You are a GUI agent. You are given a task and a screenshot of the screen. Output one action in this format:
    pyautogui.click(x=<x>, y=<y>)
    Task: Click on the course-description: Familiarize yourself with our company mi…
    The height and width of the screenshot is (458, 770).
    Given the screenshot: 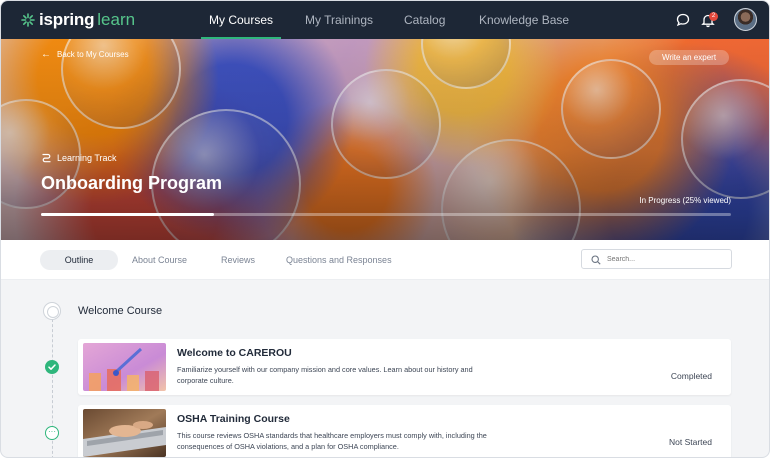 What is the action you would take?
    pyautogui.click(x=325, y=375)
    